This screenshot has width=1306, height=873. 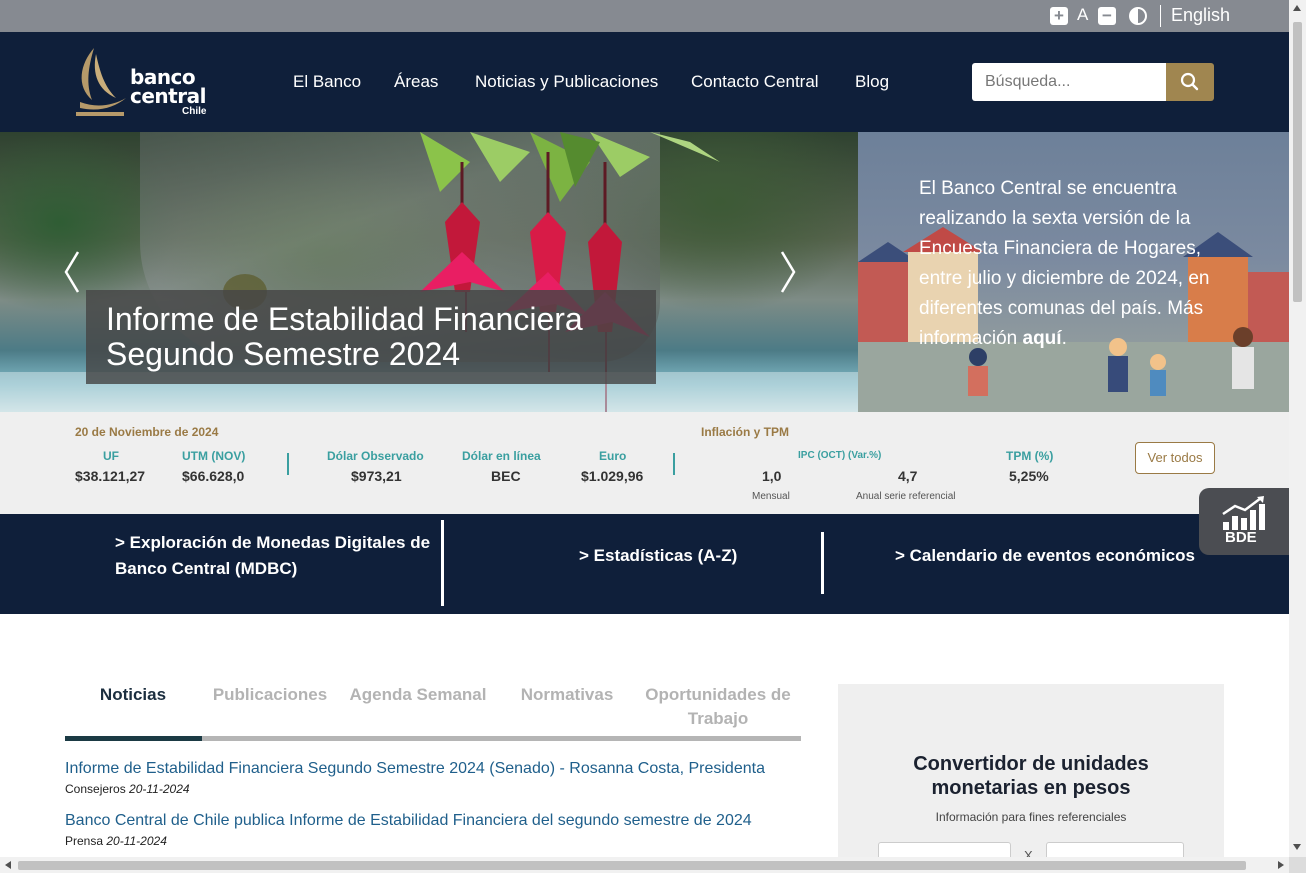 What do you see at coordinates (718, 707) in the screenshot?
I see `tab-oportunidades-trabajo: Oportunidades de Trabajo` at bounding box center [718, 707].